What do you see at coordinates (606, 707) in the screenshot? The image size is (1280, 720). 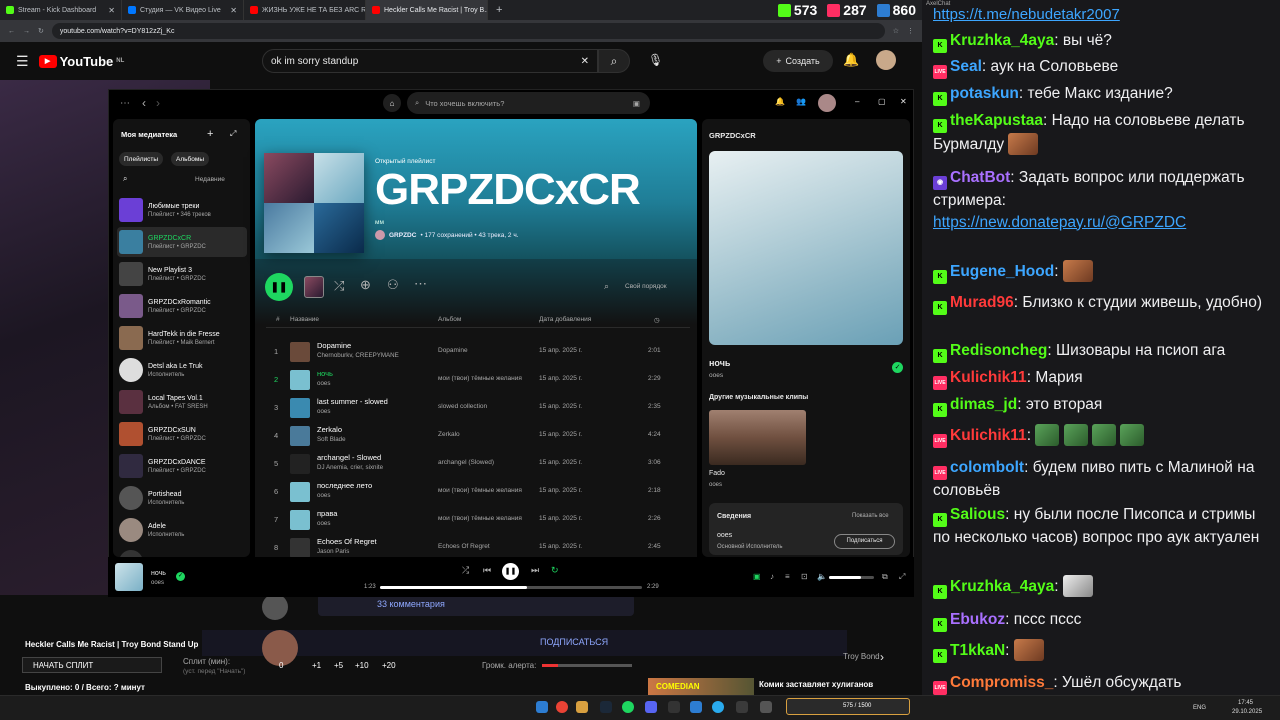 I see `steam-icon` at bounding box center [606, 707].